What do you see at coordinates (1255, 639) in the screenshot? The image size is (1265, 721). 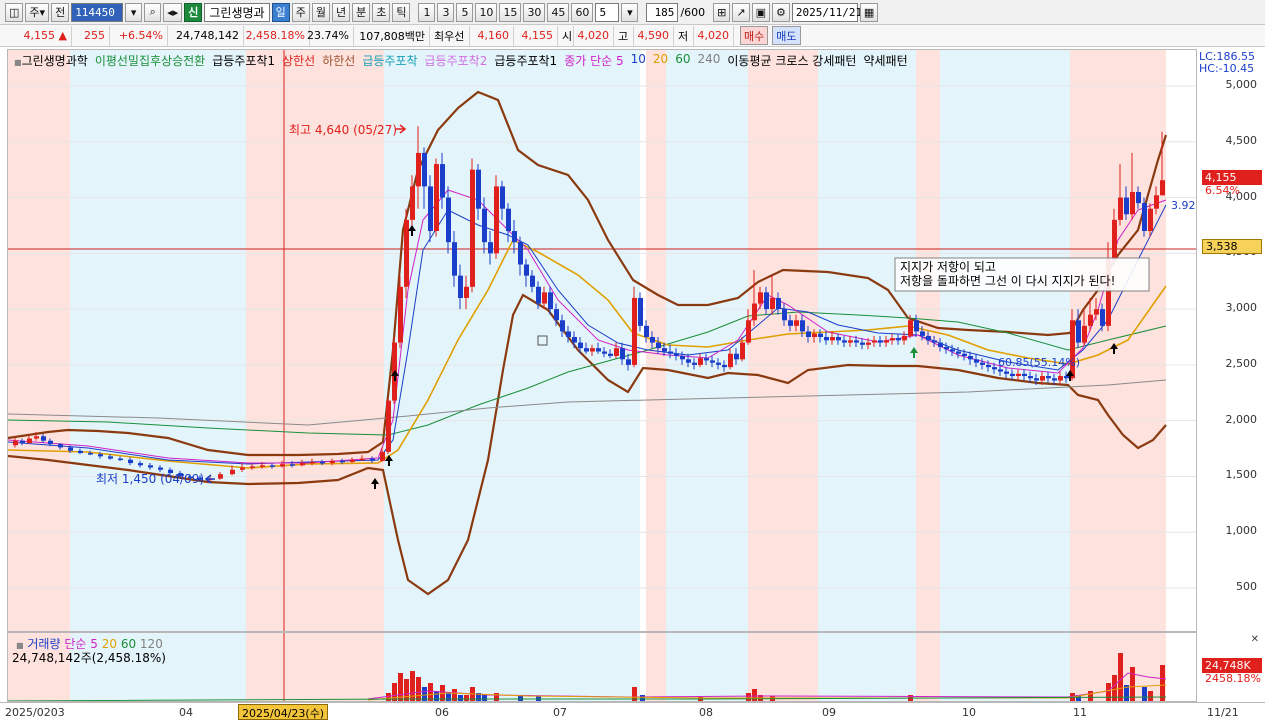 I see `volume-close-icon: ✕` at bounding box center [1255, 639].